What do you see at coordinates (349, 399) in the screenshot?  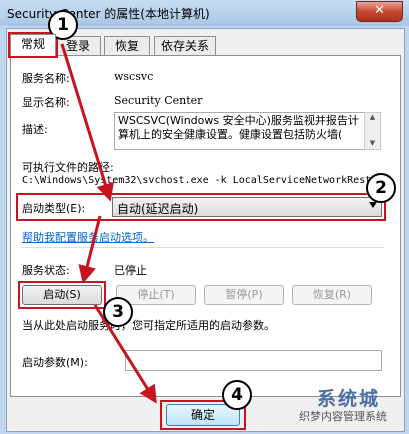 I see `watermark-brand: 系统城` at bounding box center [349, 399].